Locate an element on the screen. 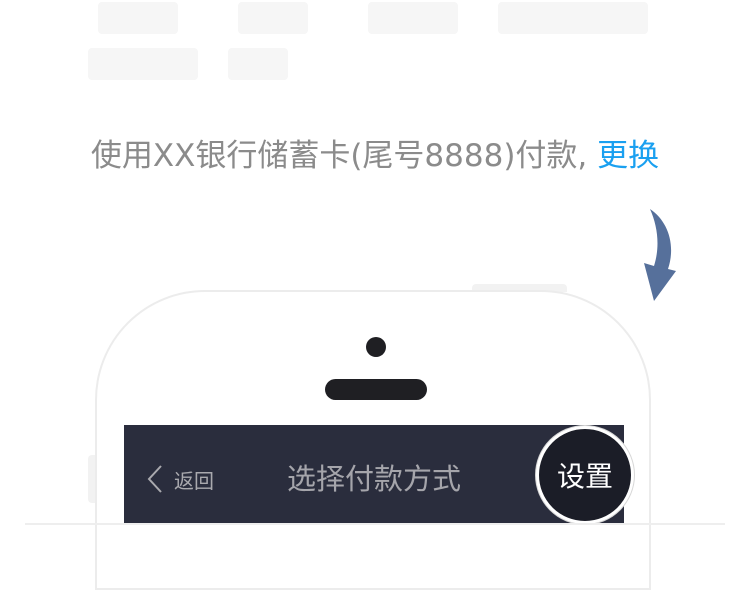 This screenshot has height=590, width=750. page-title: 选择付款方式 is located at coordinates (373, 479).